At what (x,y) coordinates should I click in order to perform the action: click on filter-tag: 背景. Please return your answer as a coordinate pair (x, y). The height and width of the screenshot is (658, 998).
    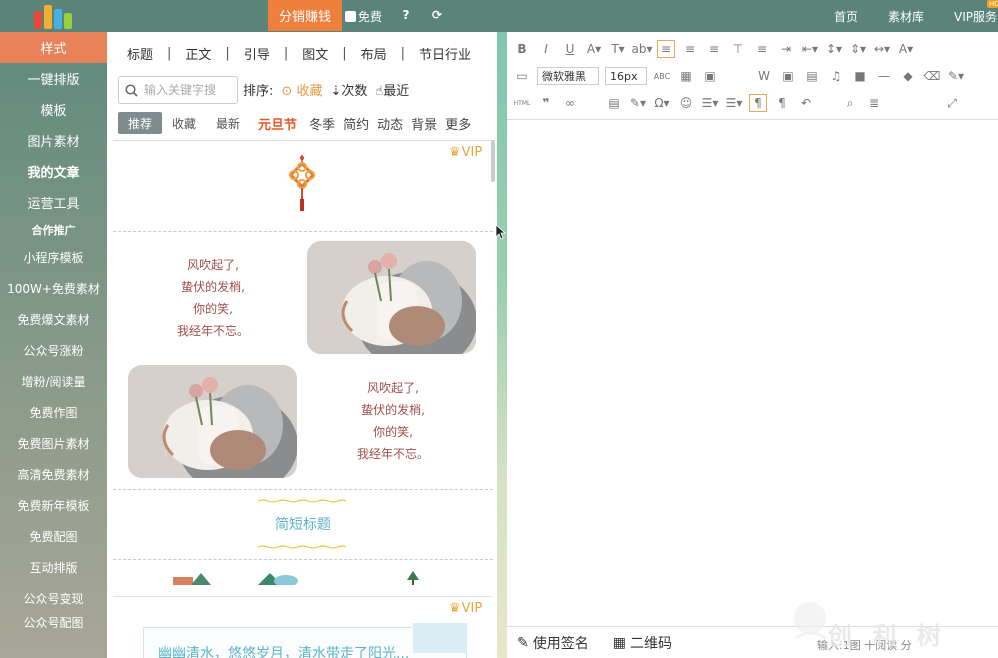
    Looking at the image, I should click on (424, 123).